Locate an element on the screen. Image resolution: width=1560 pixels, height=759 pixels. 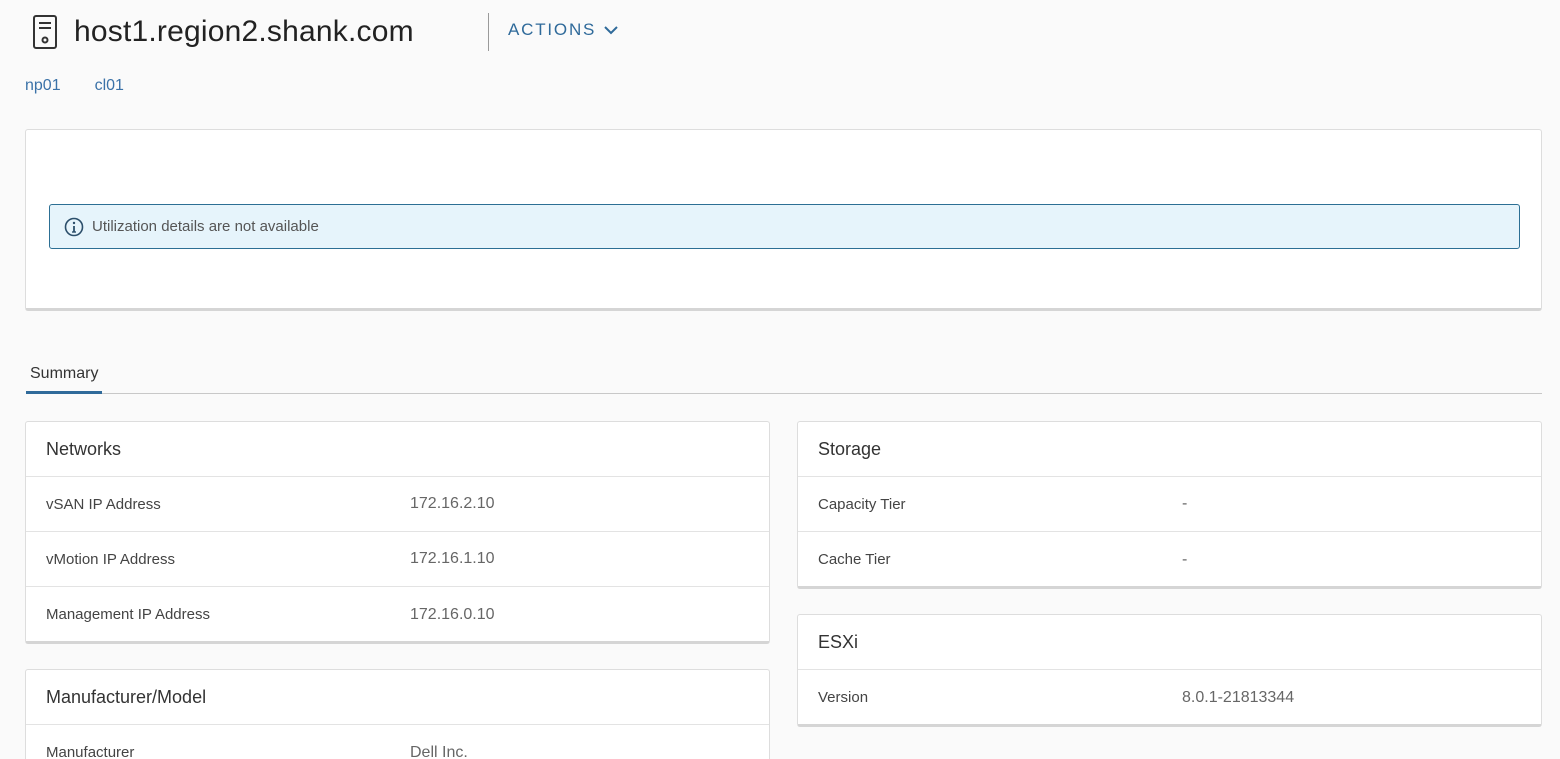
breadcrumb-item-cl01: cl01 is located at coordinates (109, 86).